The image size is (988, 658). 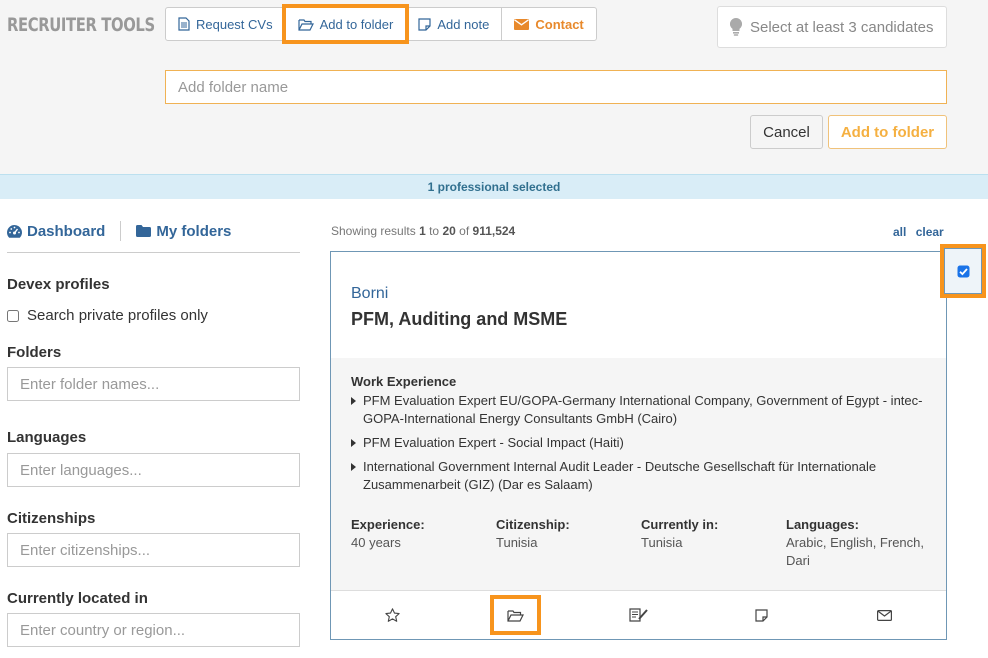 I want to click on request-cvs-label: Request CVs, so click(x=234, y=24).